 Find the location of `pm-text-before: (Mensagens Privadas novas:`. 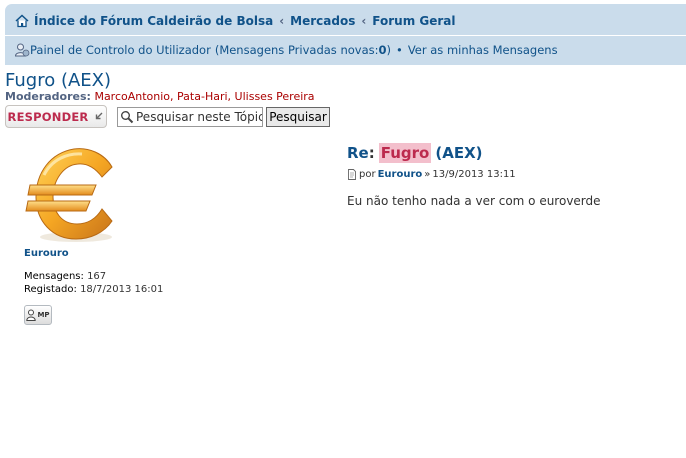

pm-text-before: (Mensagens Privadas novas: is located at coordinates (296, 50).